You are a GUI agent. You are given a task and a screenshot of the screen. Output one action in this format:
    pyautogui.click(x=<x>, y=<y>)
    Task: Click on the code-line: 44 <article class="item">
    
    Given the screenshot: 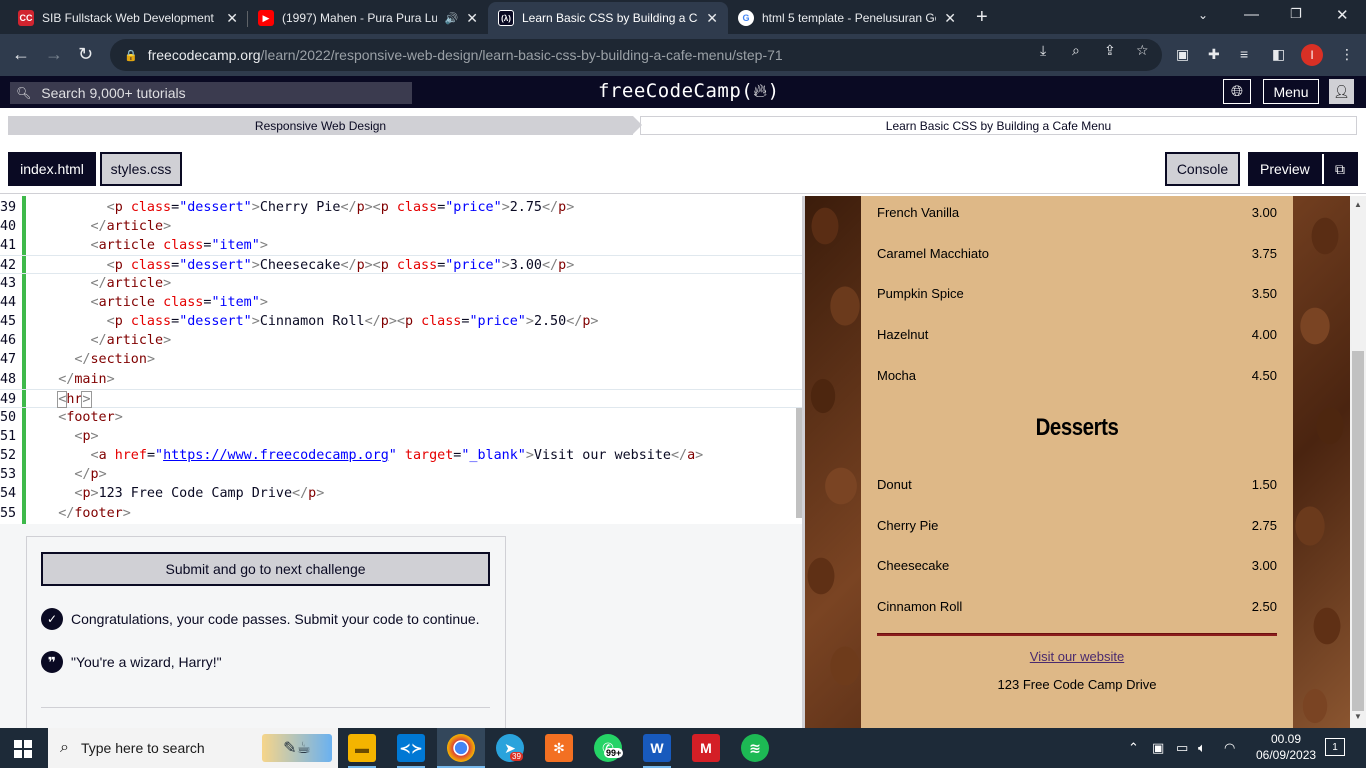 What is the action you would take?
    pyautogui.click(x=401, y=302)
    